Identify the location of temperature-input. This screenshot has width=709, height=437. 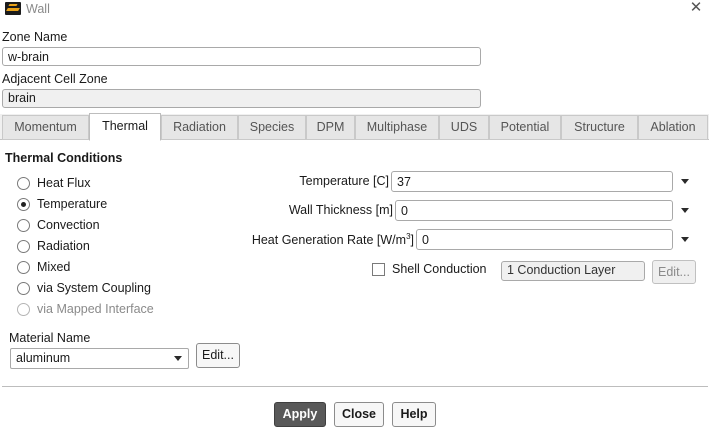
(532, 181).